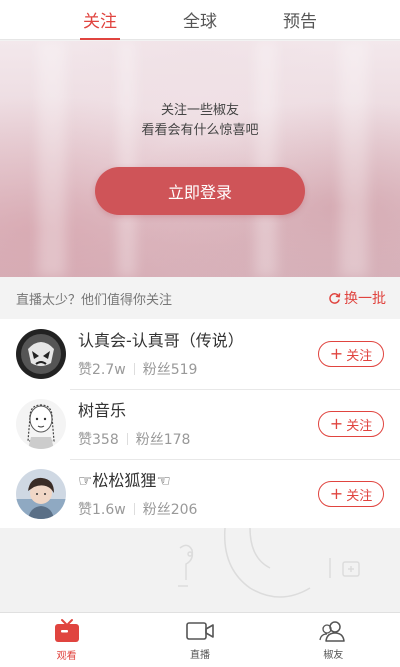 This screenshot has height=667, width=400. What do you see at coordinates (98, 440) in the screenshot?
I see `like-count: 赞358` at bounding box center [98, 440].